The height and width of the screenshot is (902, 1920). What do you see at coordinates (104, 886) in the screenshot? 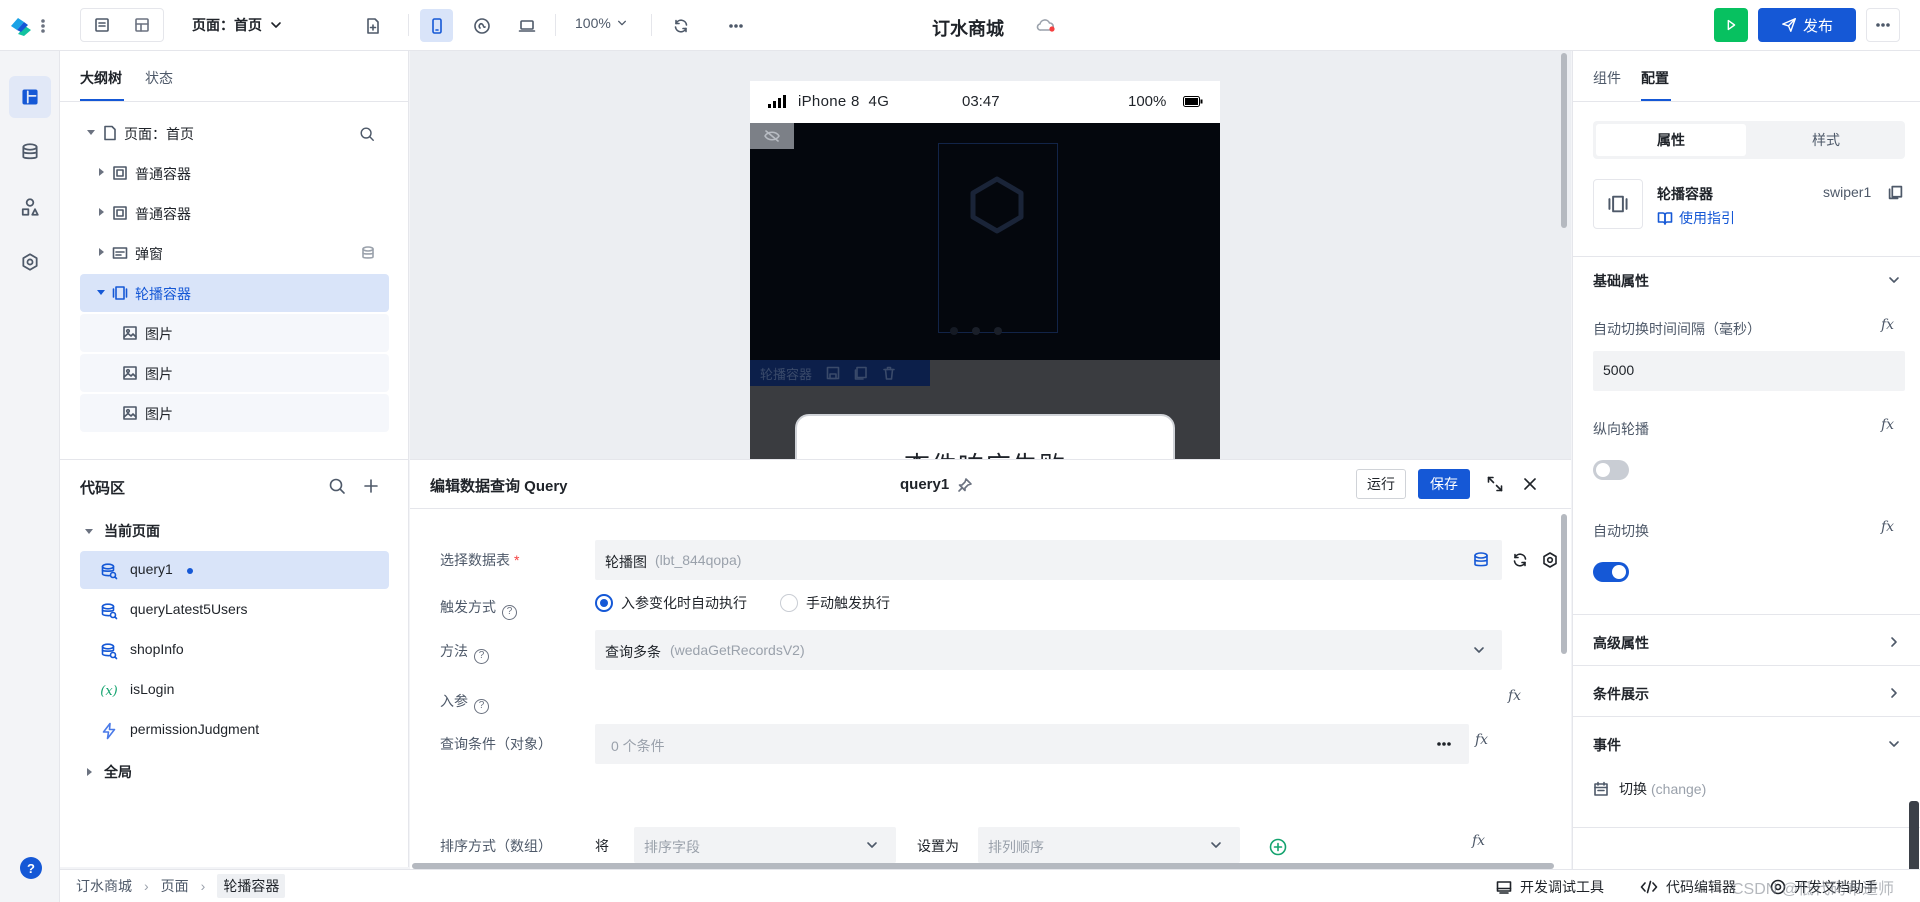
I see `breadcrumb-item: 订水商城` at bounding box center [104, 886].